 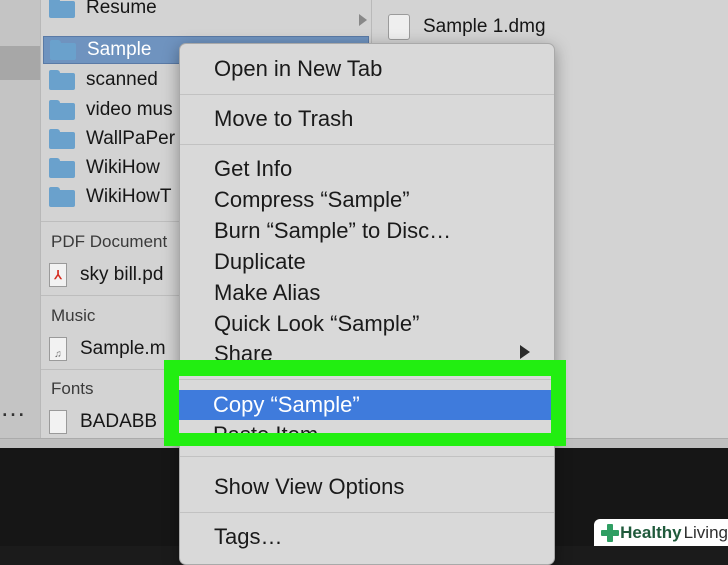 What do you see at coordinates (525, 352) in the screenshot?
I see `submenu-arrow-icon` at bounding box center [525, 352].